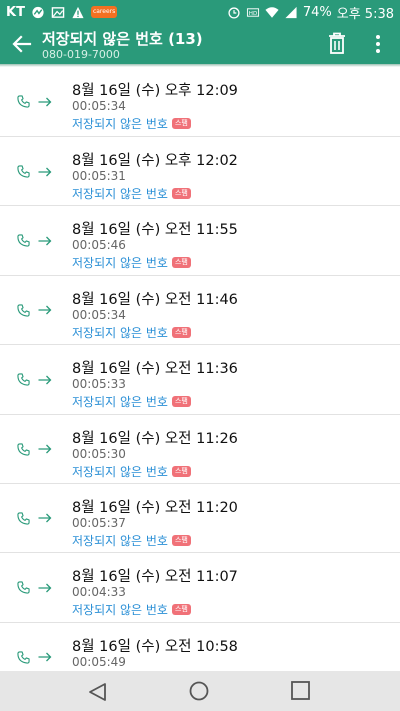 This screenshot has width=400, height=711. I want to click on call-duration: 00:05:30, so click(99, 453).